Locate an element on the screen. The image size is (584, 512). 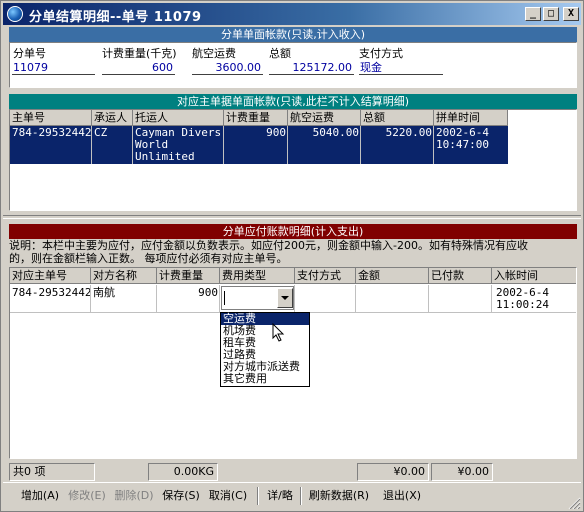
title-bar: 分单结算明细--单号 11079 _ □ X is located at coordinates (292, 14).